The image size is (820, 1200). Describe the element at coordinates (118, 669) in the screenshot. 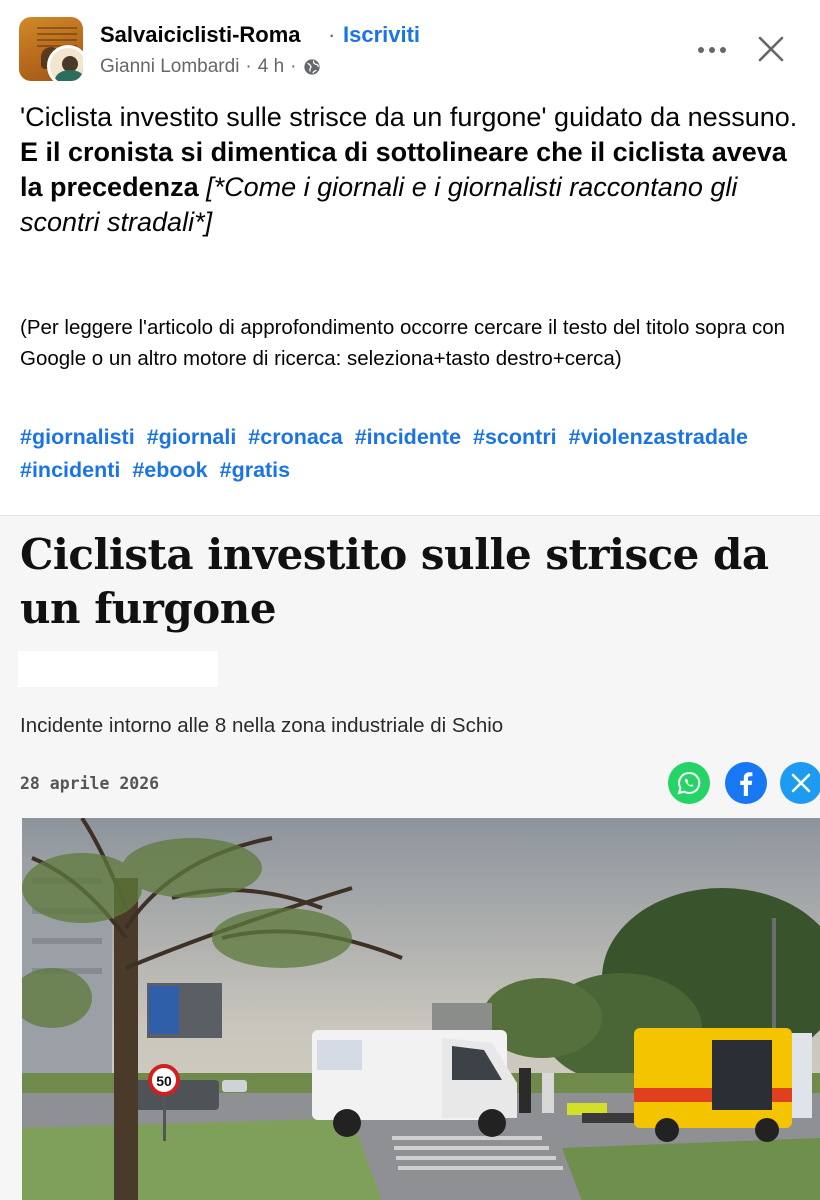

I see `redacted-box` at that location.